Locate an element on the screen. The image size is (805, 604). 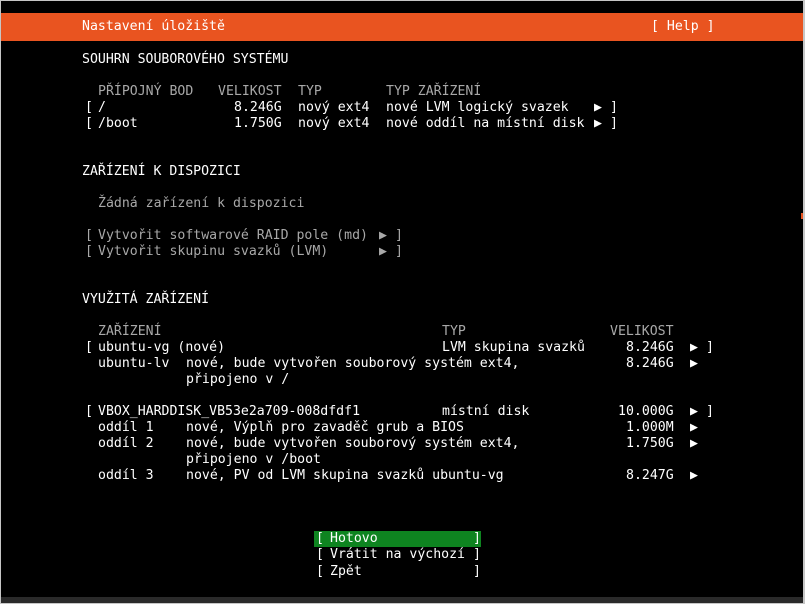
mount-point: /boot is located at coordinates (118, 123).